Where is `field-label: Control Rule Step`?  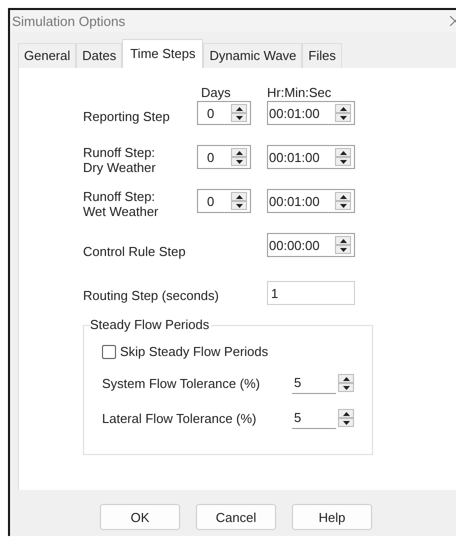
field-label: Control Rule Step is located at coordinates (135, 250).